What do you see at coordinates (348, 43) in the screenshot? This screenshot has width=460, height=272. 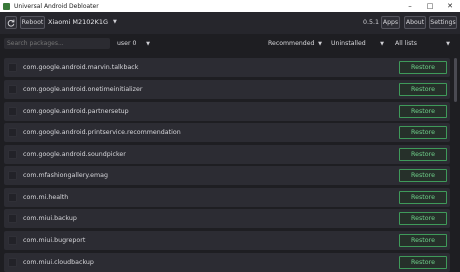 I see `state-select-label: Uninstalled` at bounding box center [348, 43].